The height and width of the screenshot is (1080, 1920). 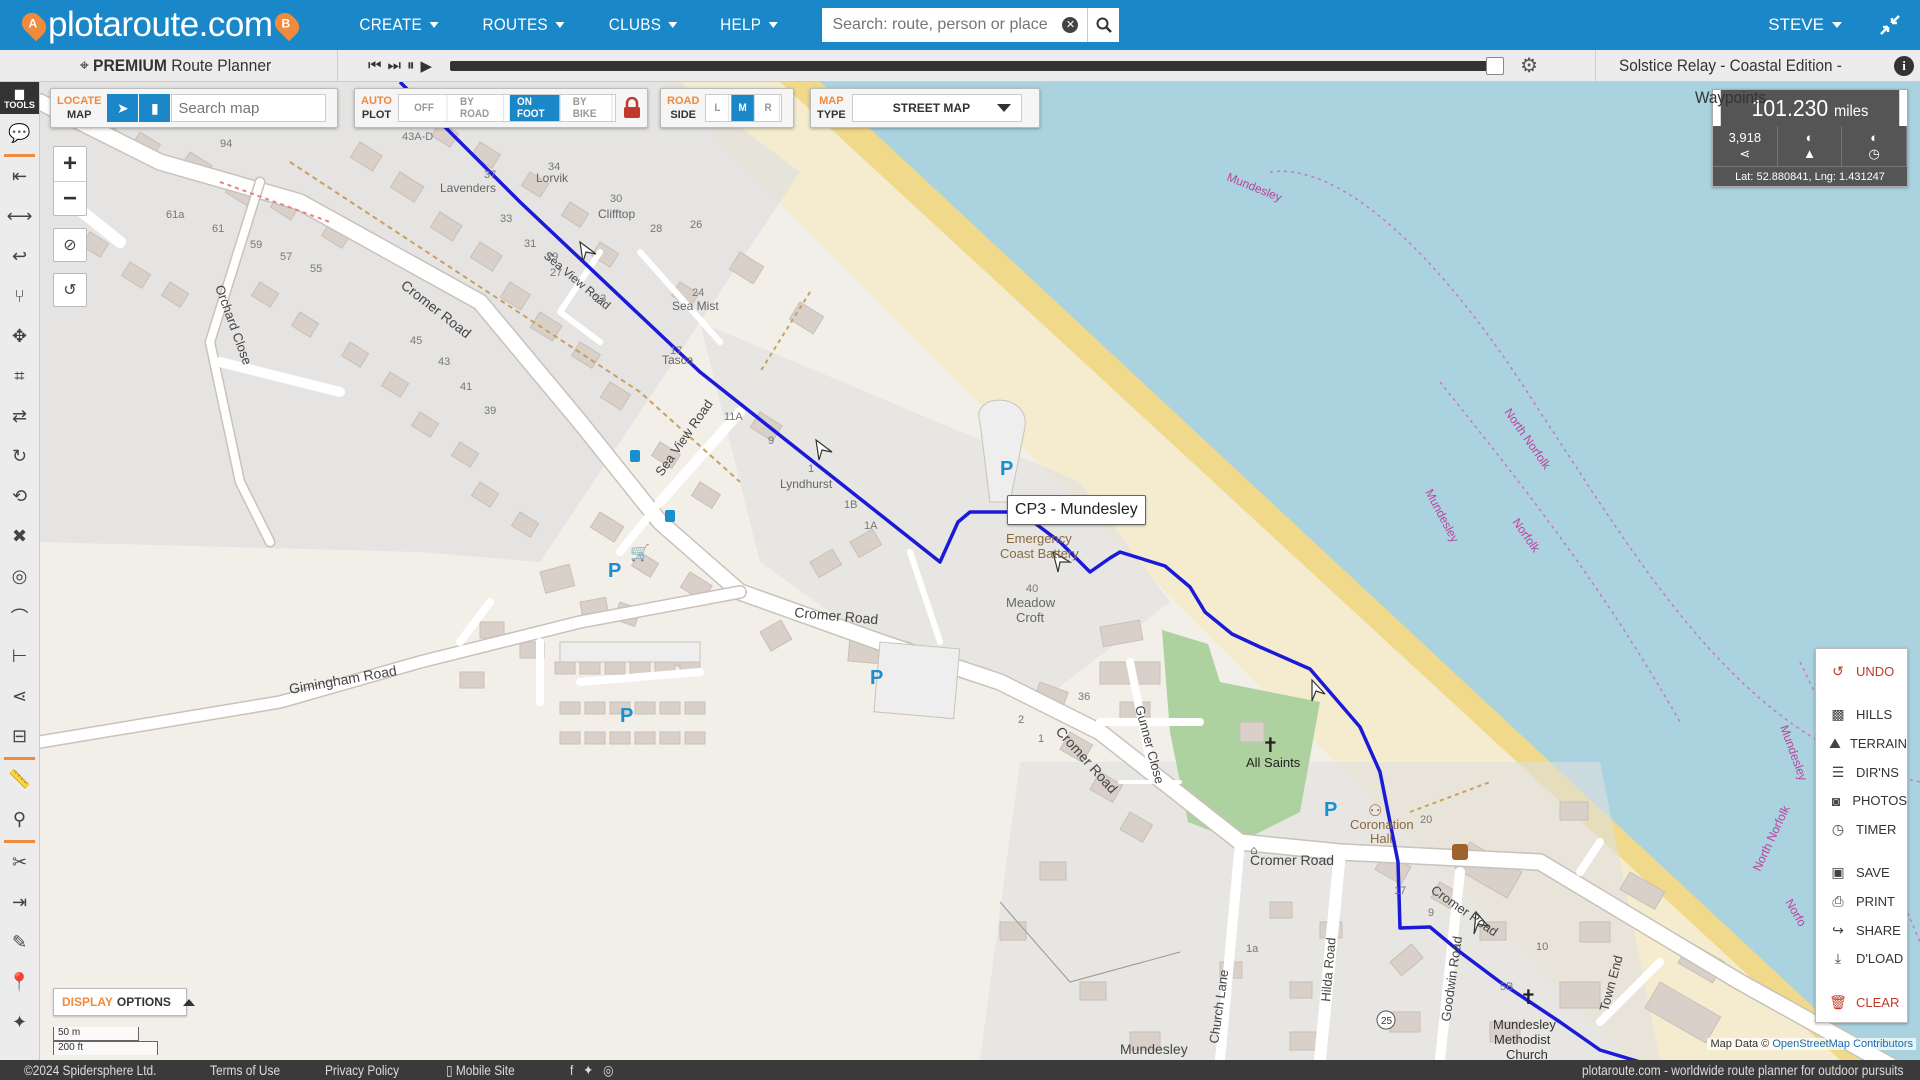 I want to click on gear-icon: ⚙, so click(x=1529, y=65).